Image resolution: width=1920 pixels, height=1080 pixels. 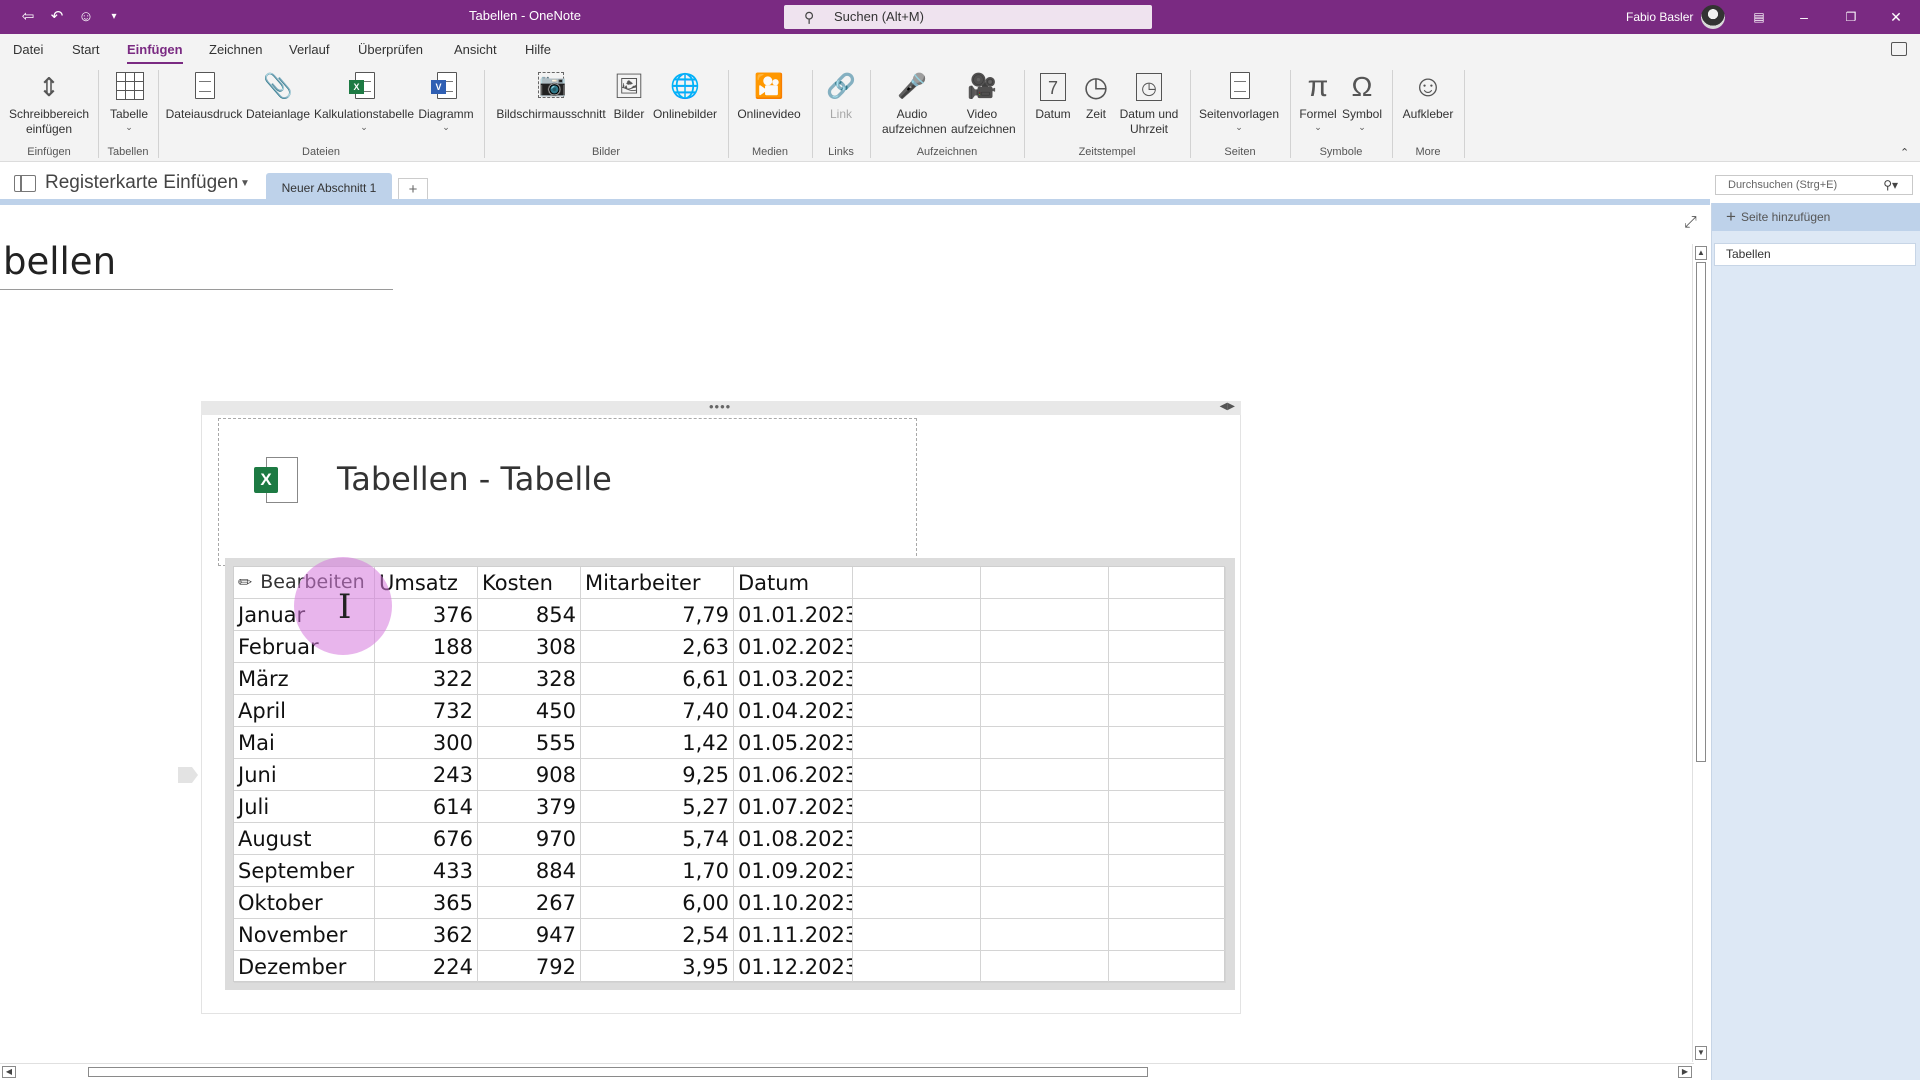 I want to click on table-row: November 362 947 2,54 01.11.2023, so click(x=730, y=935).